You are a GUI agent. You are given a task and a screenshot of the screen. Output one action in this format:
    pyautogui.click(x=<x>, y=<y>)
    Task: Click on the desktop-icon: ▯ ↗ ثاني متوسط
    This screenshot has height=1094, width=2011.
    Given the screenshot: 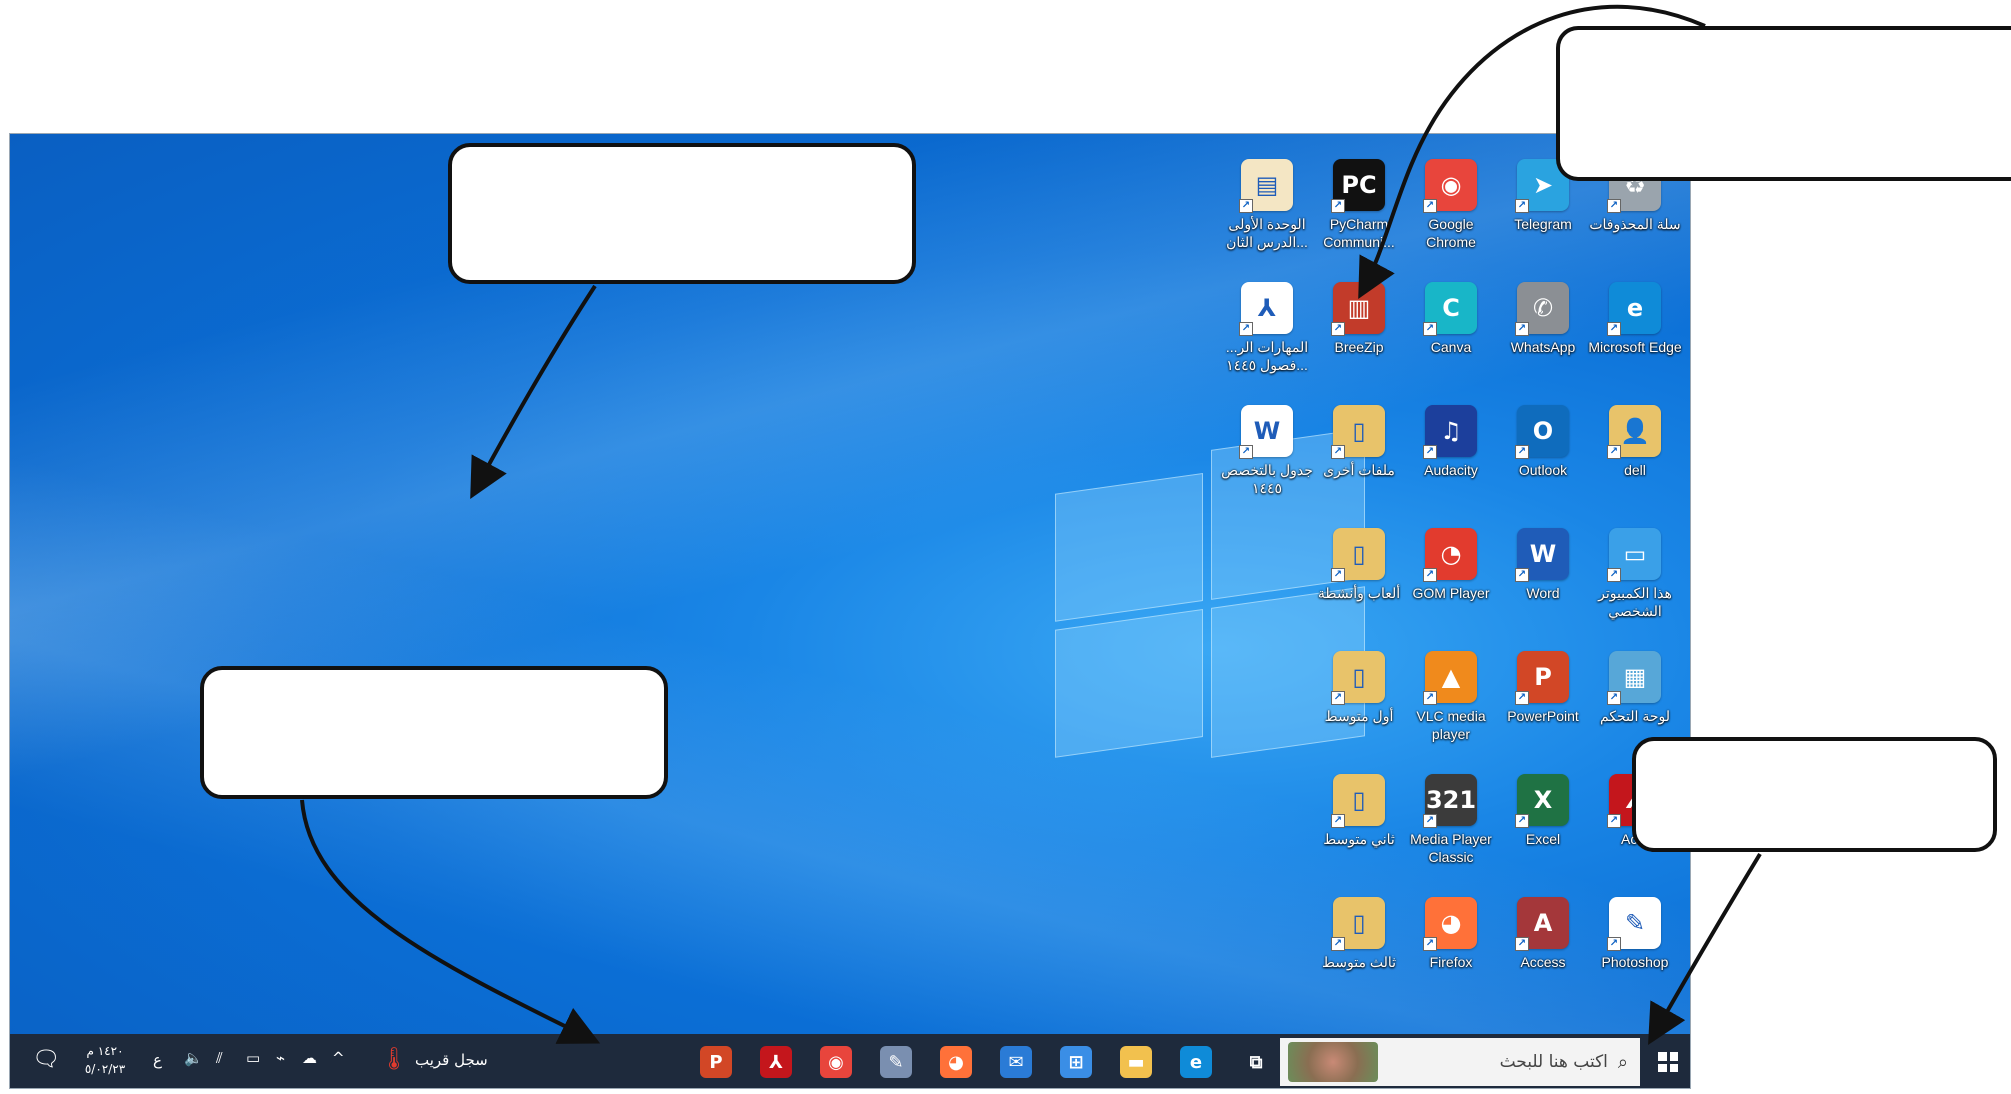 What is the action you would take?
    pyautogui.click(x=1359, y=834)
    